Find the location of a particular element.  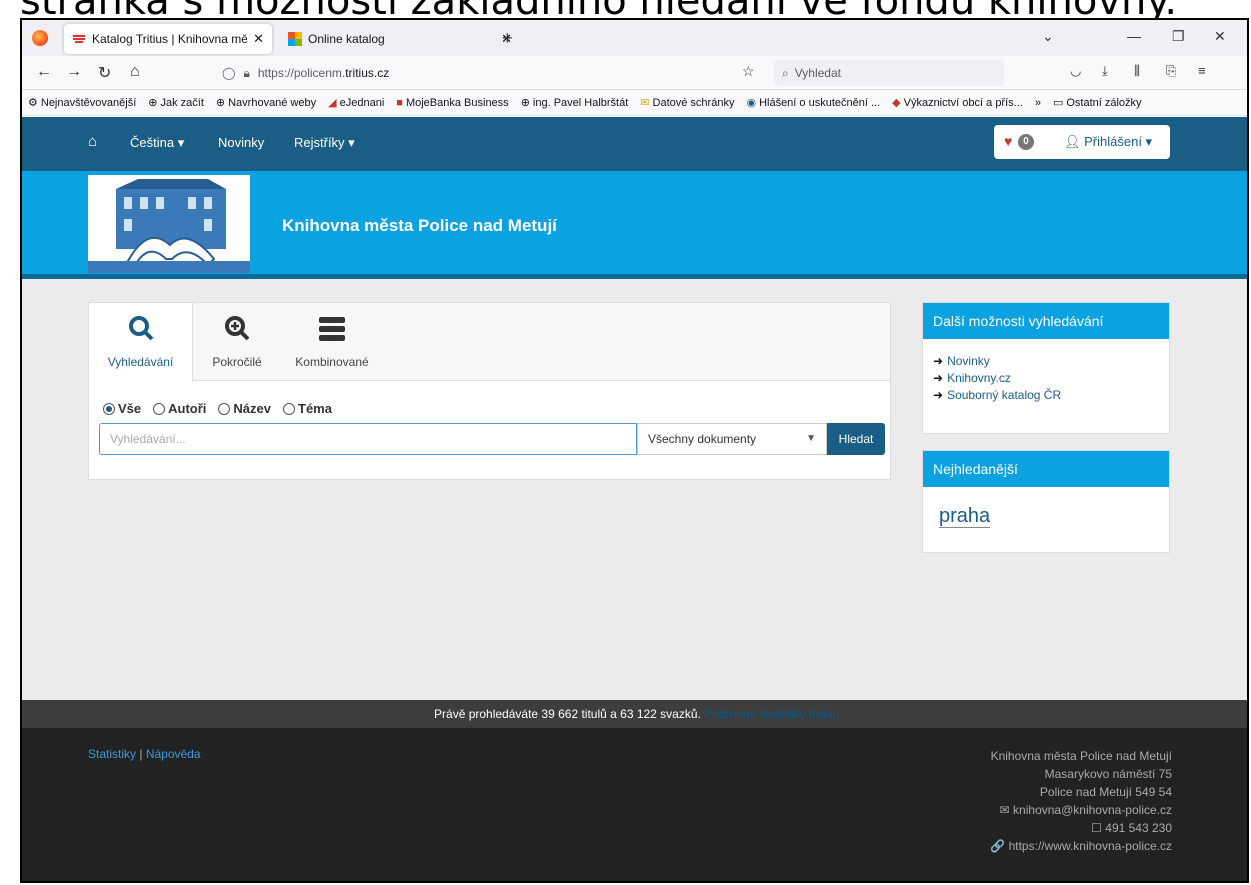

pocket-icon: ◡ is located at coordinates (1075, 71).